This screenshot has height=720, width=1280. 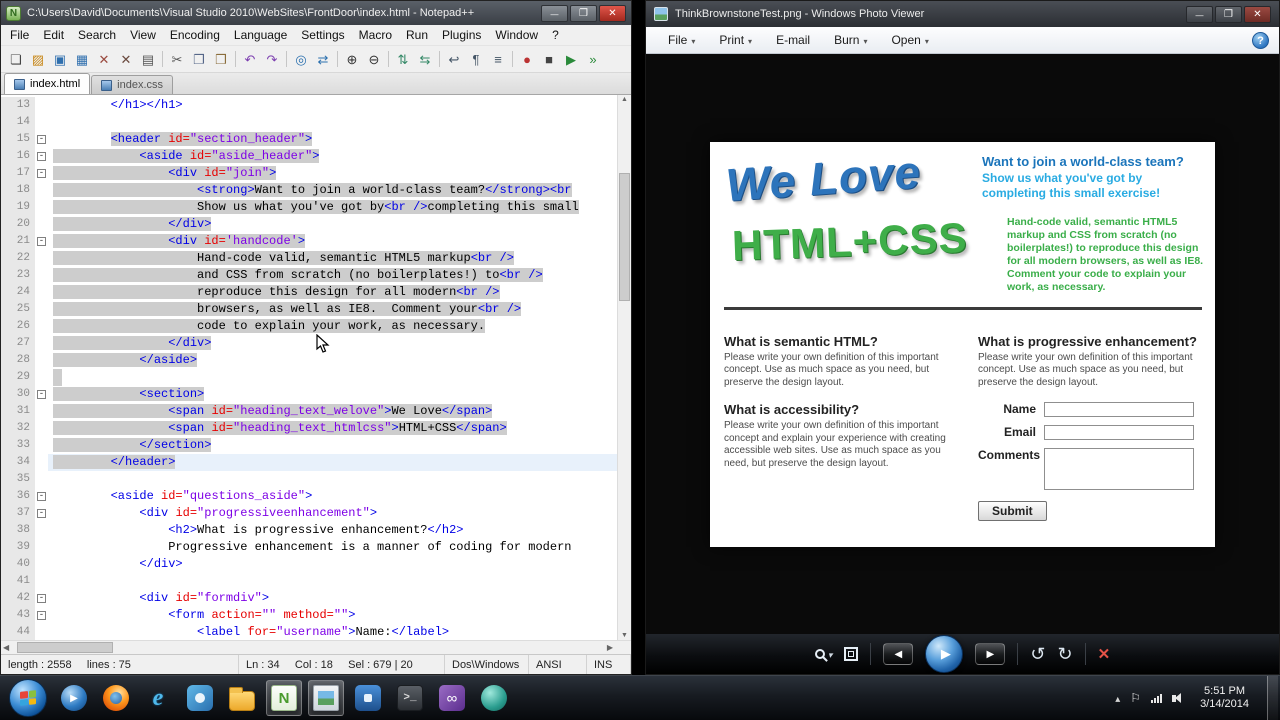 What do you see at coordinates (322, 35) in the screenshot?
I see `menu-settings: Settings` at bounding box center [322, 35].